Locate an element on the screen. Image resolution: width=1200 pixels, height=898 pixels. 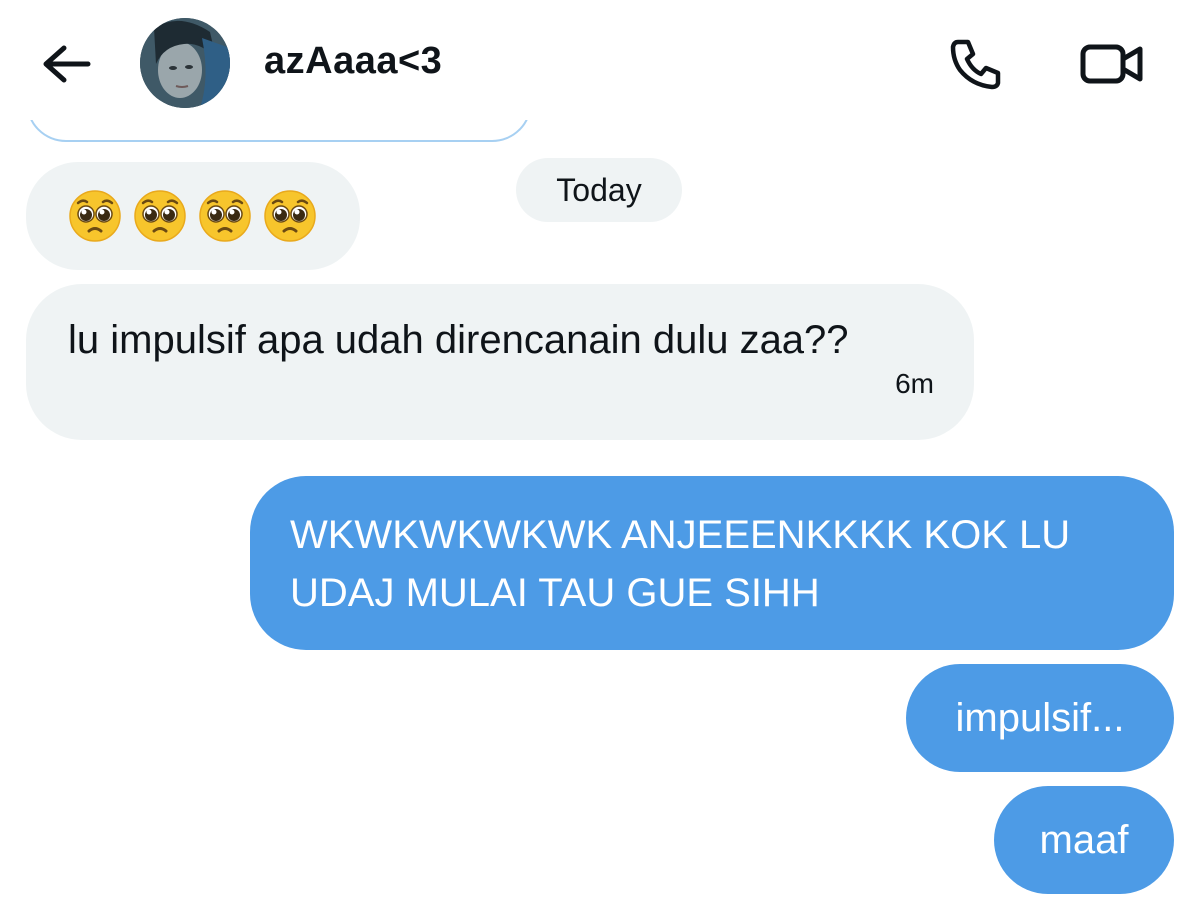
avatar is located at coordinates (185, 63).